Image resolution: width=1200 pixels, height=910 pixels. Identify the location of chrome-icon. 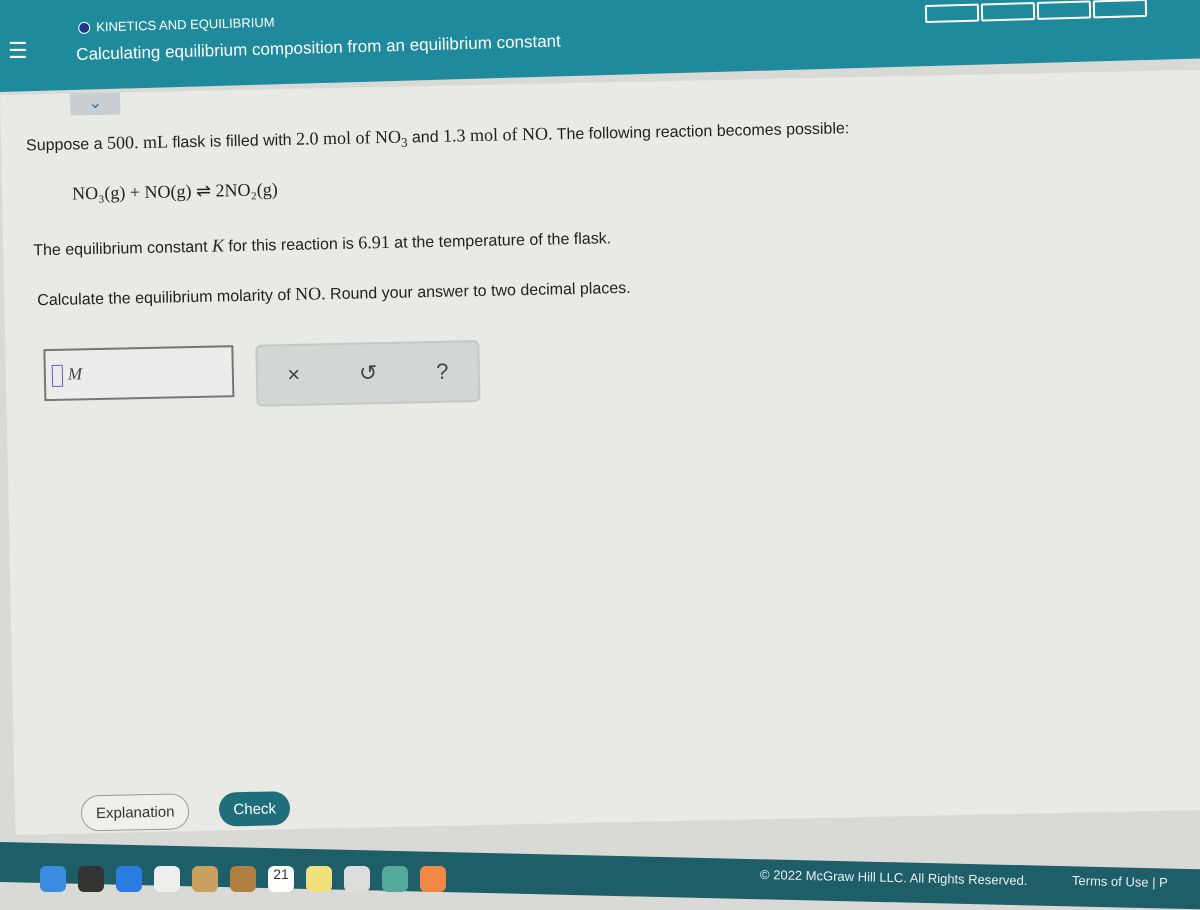
(167, 879).